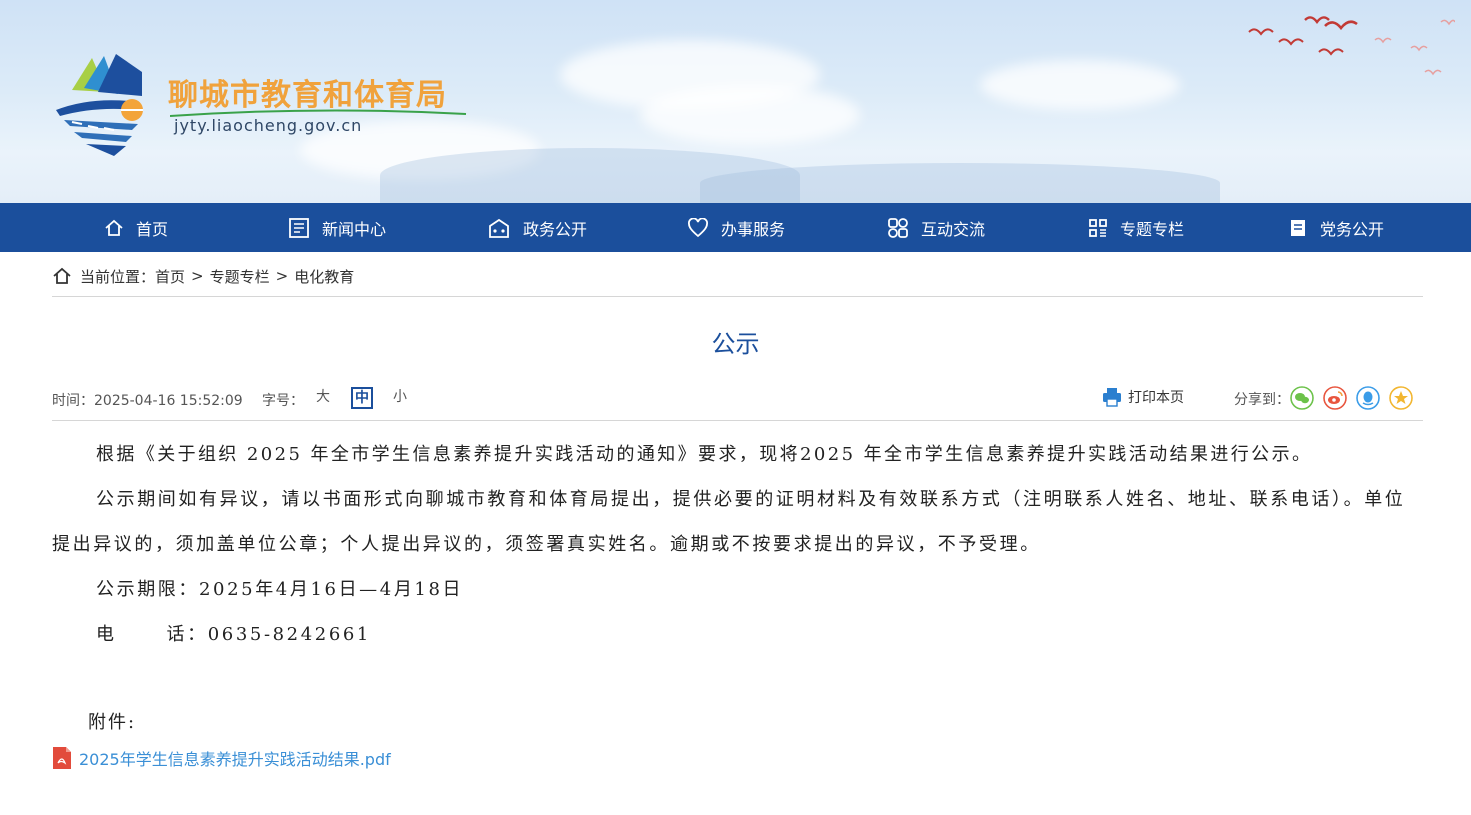 This screenshot has height=815, width=1471. Describe the element at coordinates (753, 229) in the screenshot. I see `nav-item-label: 办事服务` at that location.